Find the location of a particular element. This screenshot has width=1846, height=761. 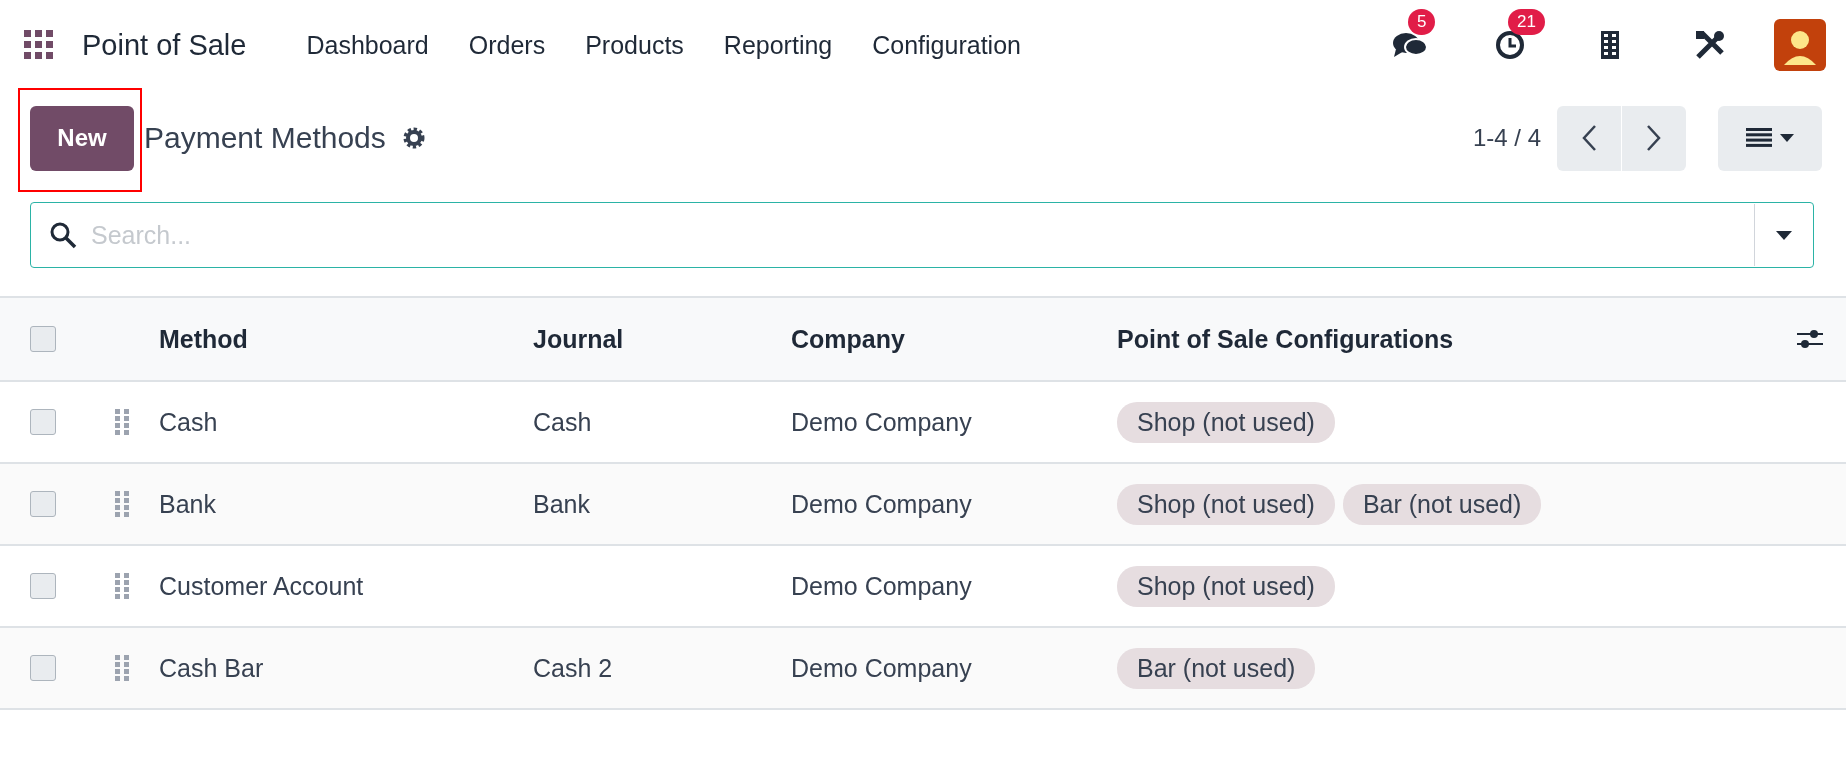

menu-item: Configuration is located at coordinates (946, 45).